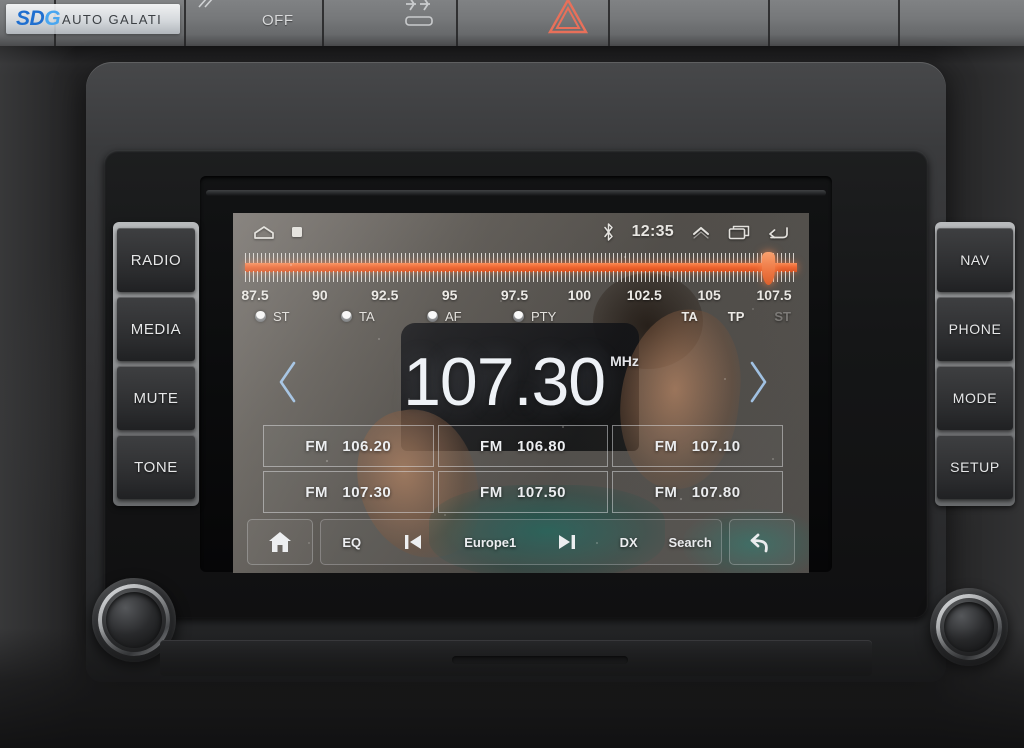 Image resolution: width=1024 pixels, height=748 pixels. What do you see at coordinates (568, 17) in the screenshot?
I see `hazard-triangle-icon` at bounding box center [568, 17].